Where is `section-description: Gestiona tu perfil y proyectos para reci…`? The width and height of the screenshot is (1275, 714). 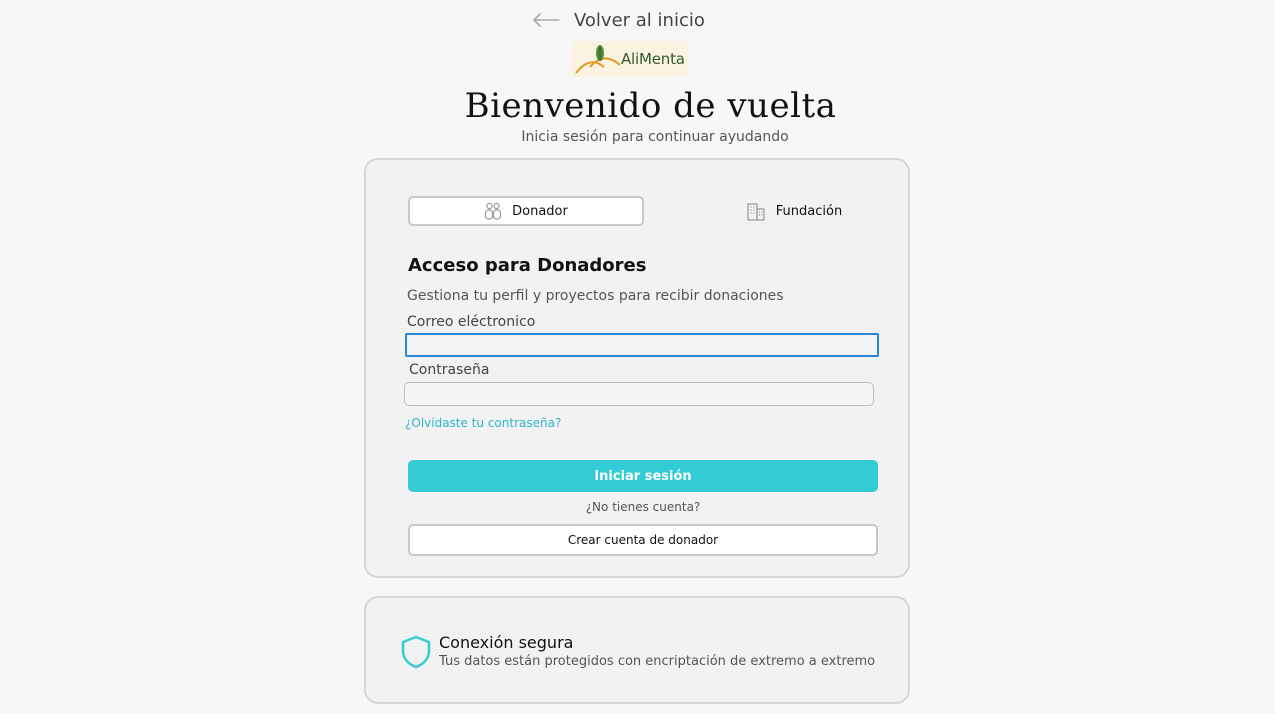 section-description: Gestiona tu perfil y proyectos para reci… is located at coordinates (595, 296).